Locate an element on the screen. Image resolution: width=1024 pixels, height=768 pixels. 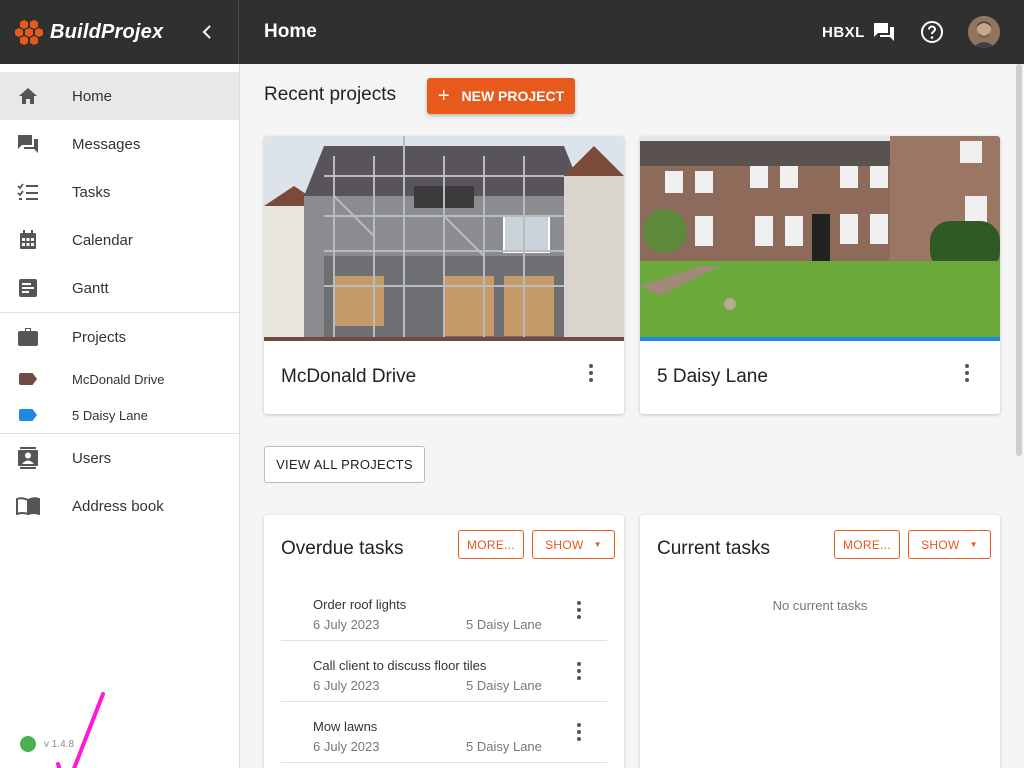
current-show-button: SHOW ▼ is located at coordinates (949, 544).